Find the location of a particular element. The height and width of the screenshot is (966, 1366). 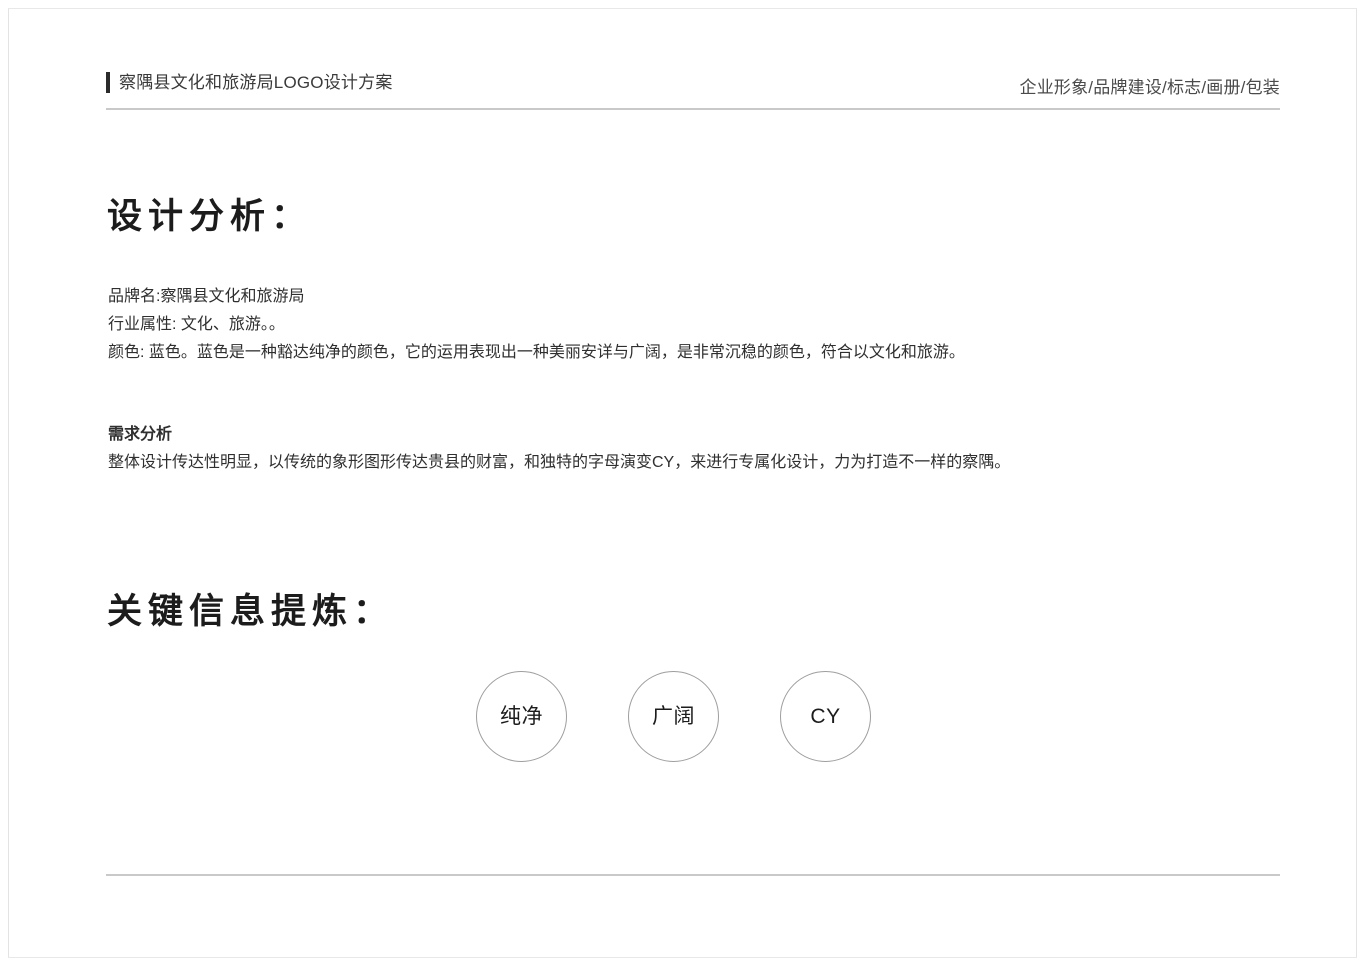

keyword-circle-1: 纯净 is located at coordinates (521, 716).